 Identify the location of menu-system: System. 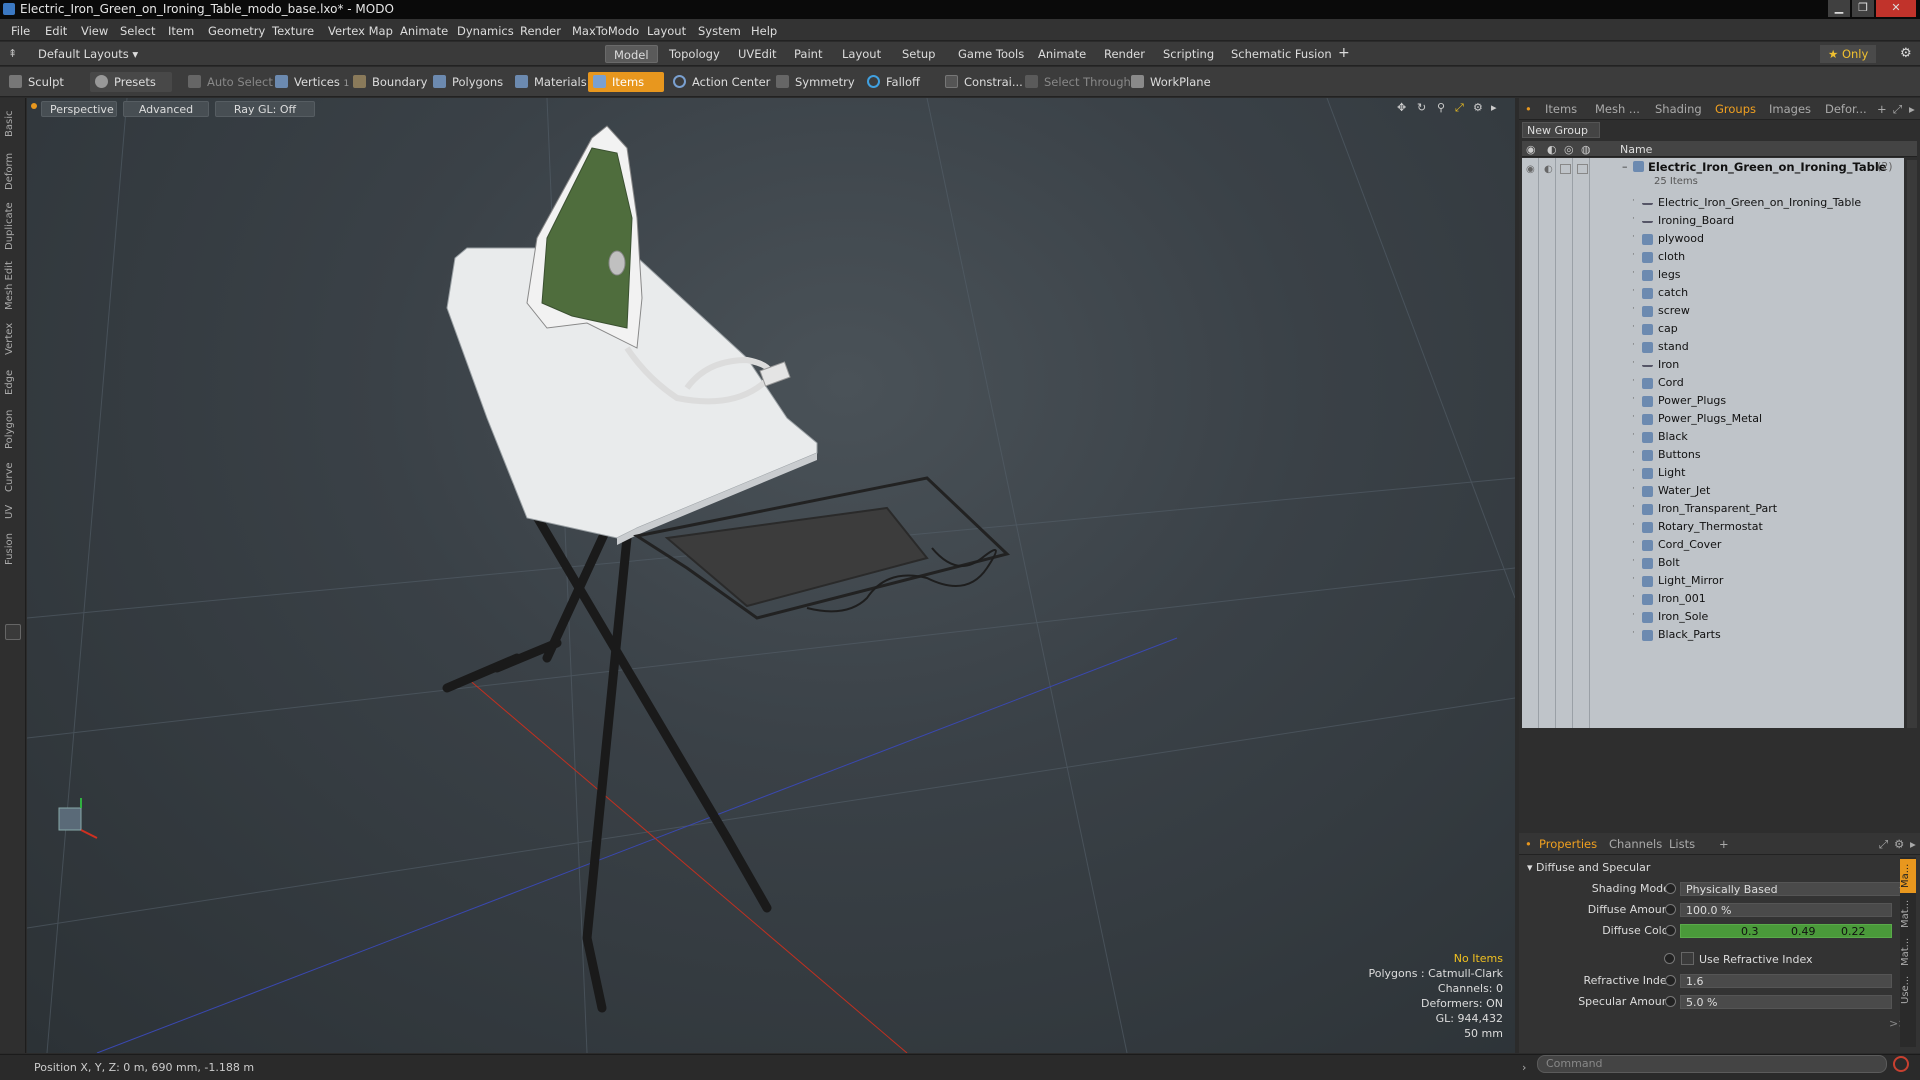
(719, 31).